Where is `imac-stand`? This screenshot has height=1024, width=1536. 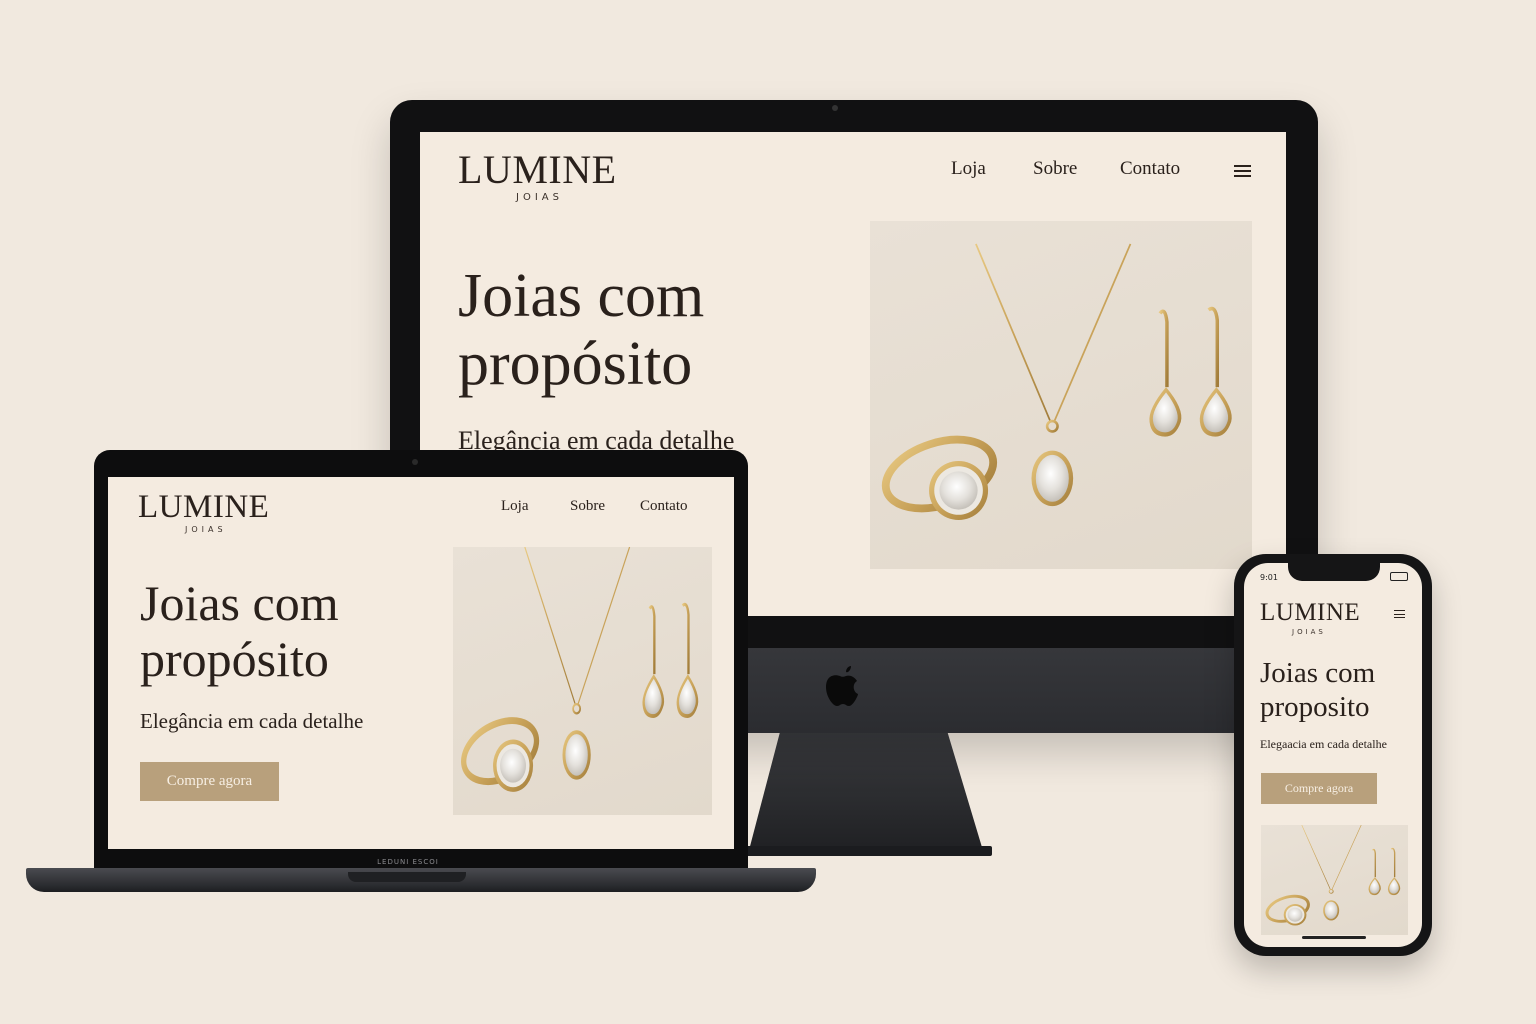 imac-stand is located at coordinates (866, 791).